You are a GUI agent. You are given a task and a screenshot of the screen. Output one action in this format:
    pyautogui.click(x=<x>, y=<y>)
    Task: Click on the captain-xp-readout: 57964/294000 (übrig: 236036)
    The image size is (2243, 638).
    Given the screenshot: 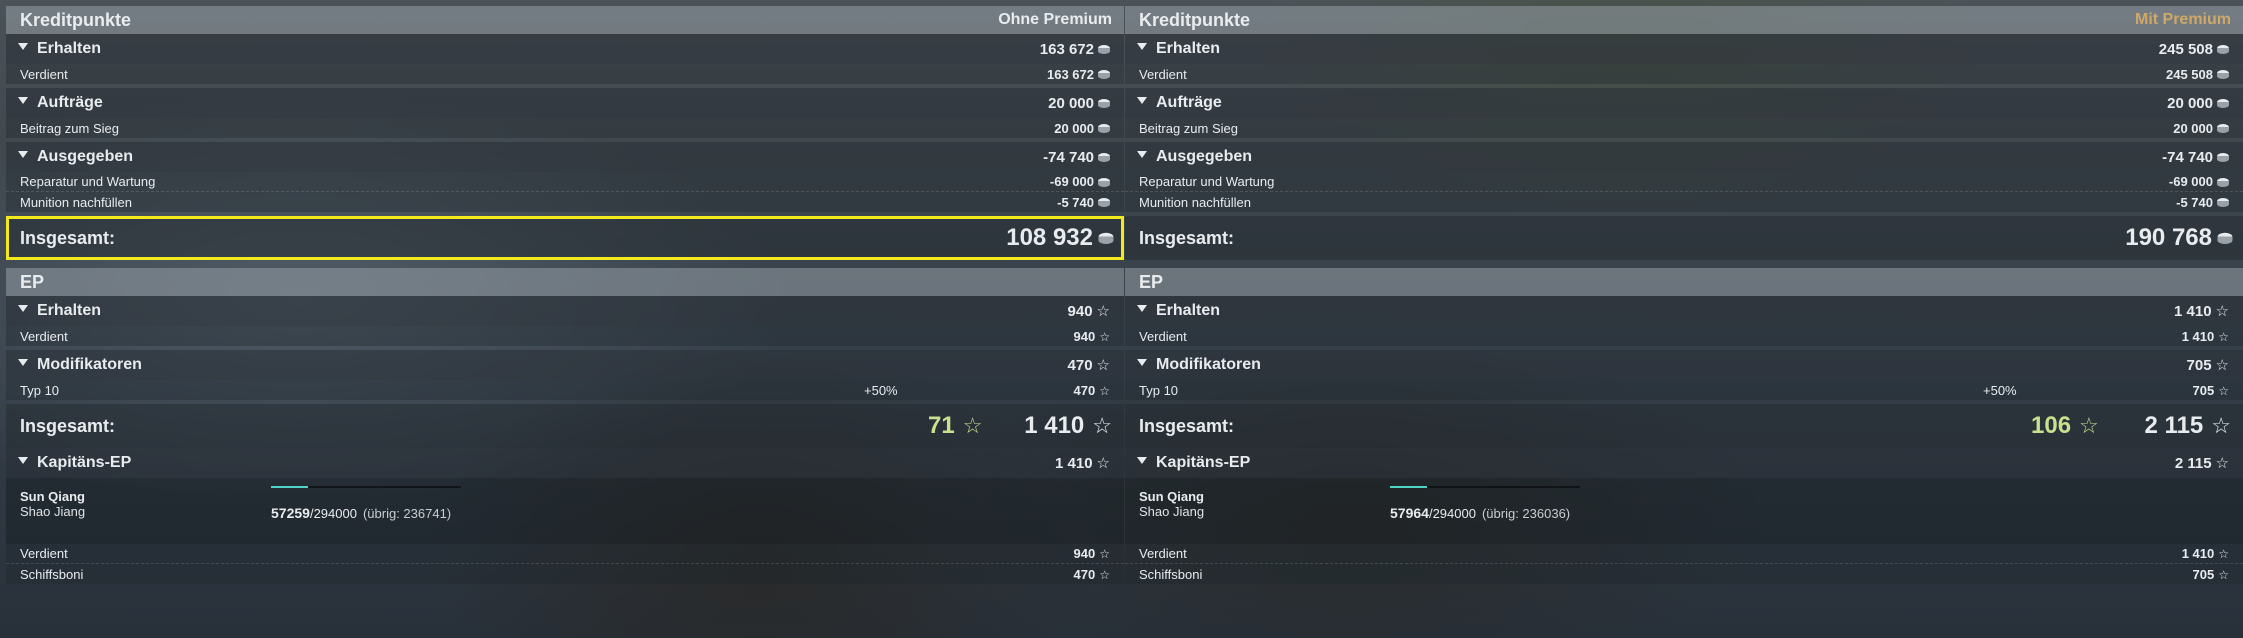 What is the action you would take?
    pyautogui.click(x=1480, y=513)
    